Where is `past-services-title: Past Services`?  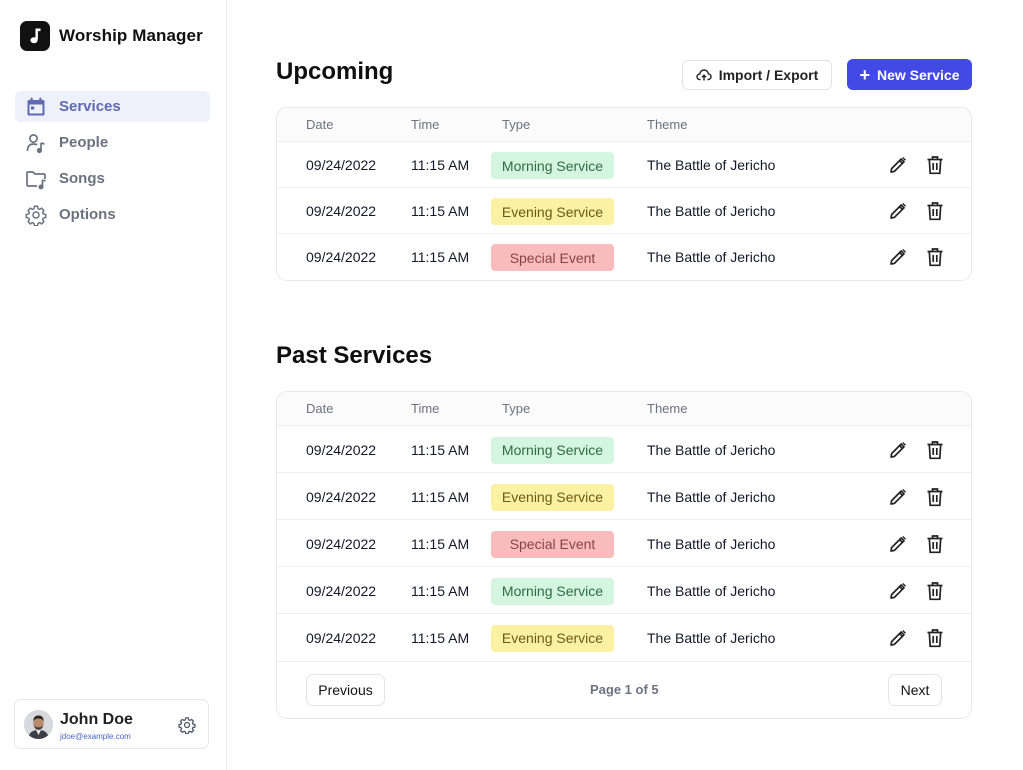
past-services-title: Past Services is located at coordinates (354, 355).